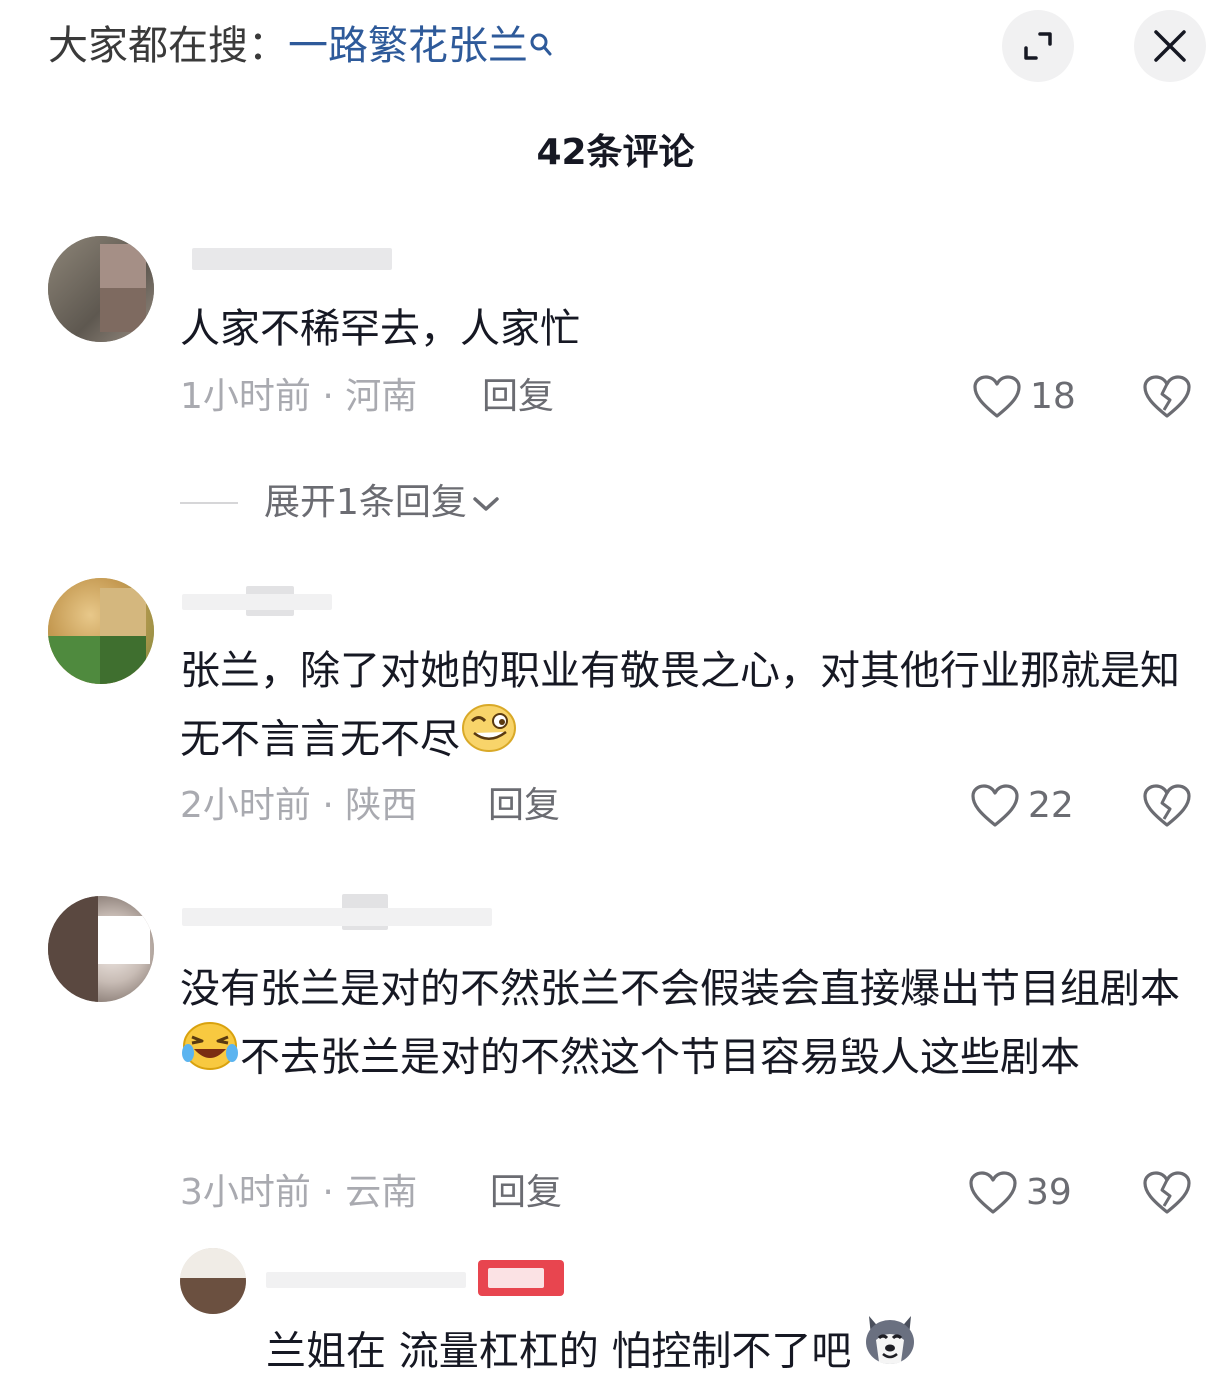 This screenshot has height=1393, width=1231. I want to click on husky-dog-emoji, so click(890, 1349).